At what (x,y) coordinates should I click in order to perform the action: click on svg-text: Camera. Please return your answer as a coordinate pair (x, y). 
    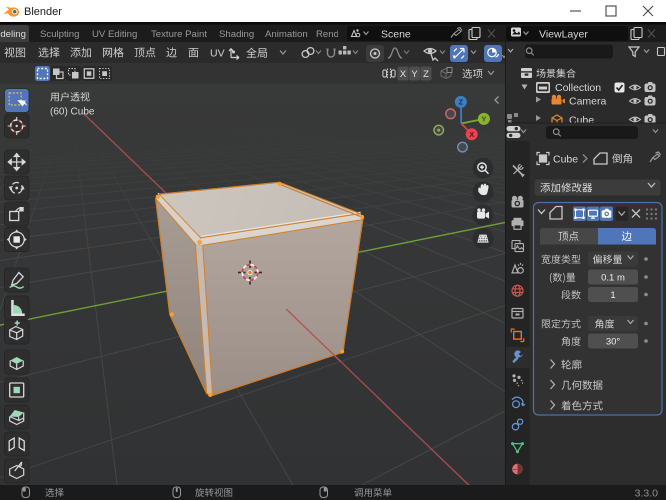
    Looking at the image, I should click on (588, 102).